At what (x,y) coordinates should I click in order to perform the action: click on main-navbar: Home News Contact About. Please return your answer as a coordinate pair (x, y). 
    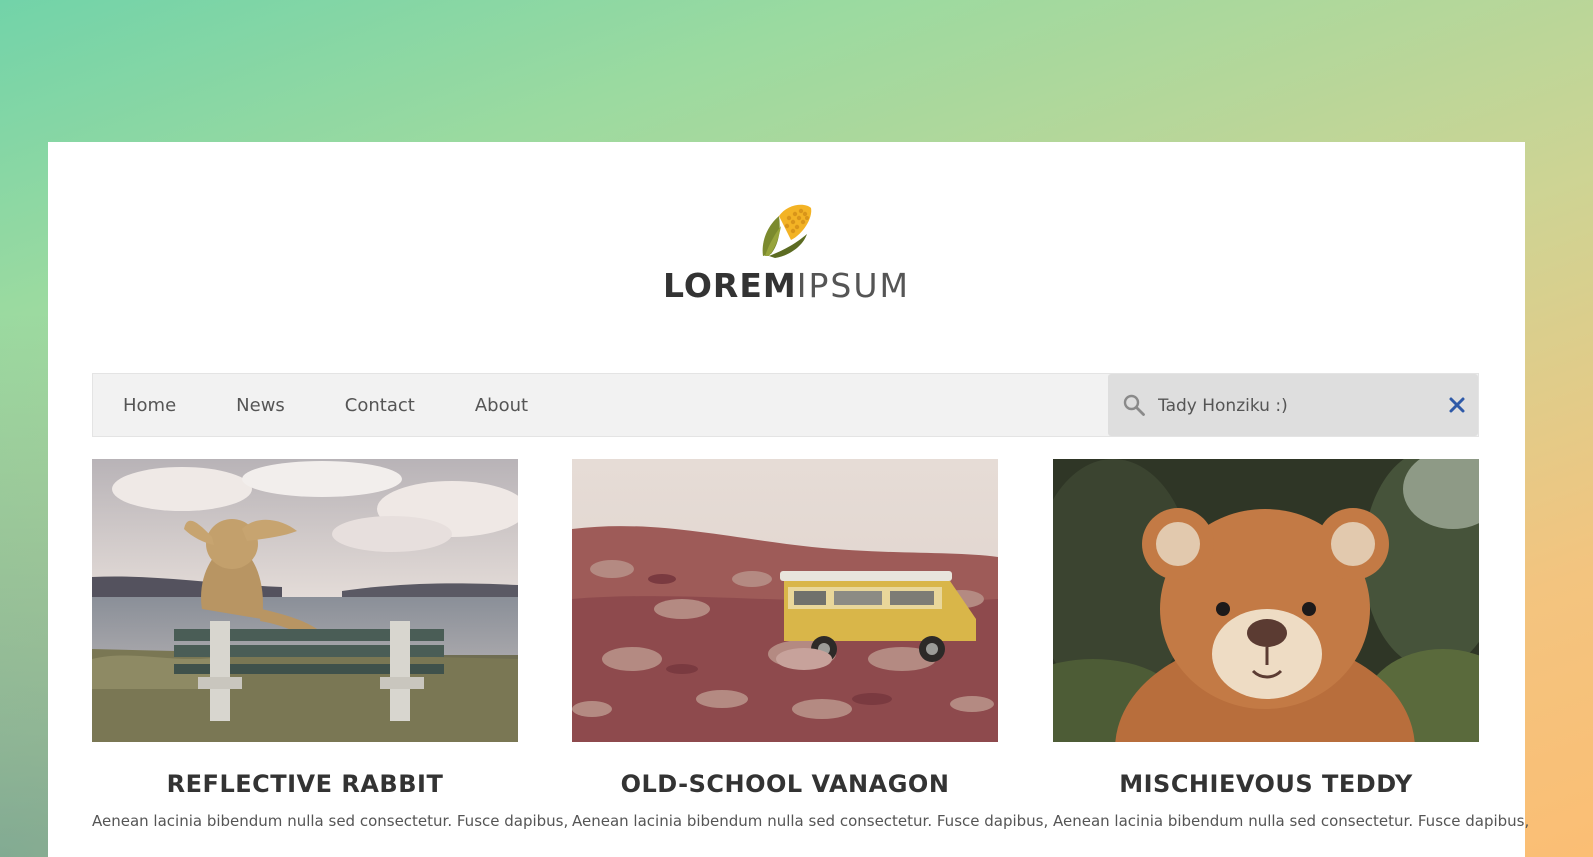
    Looking at the image, I should click on (785, 405).